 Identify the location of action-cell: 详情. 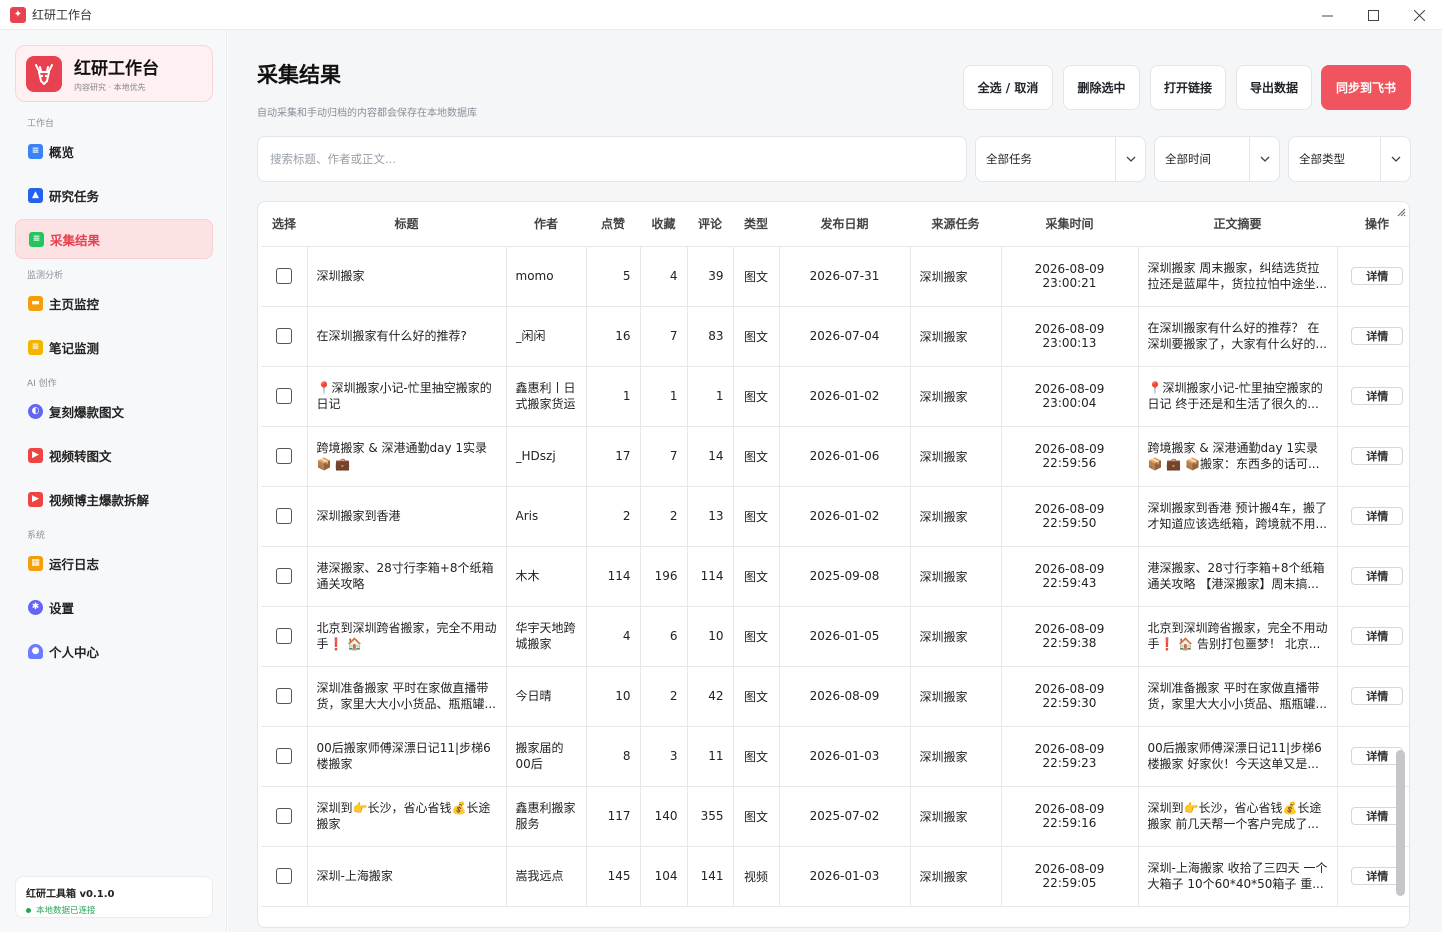
(1373, 696).